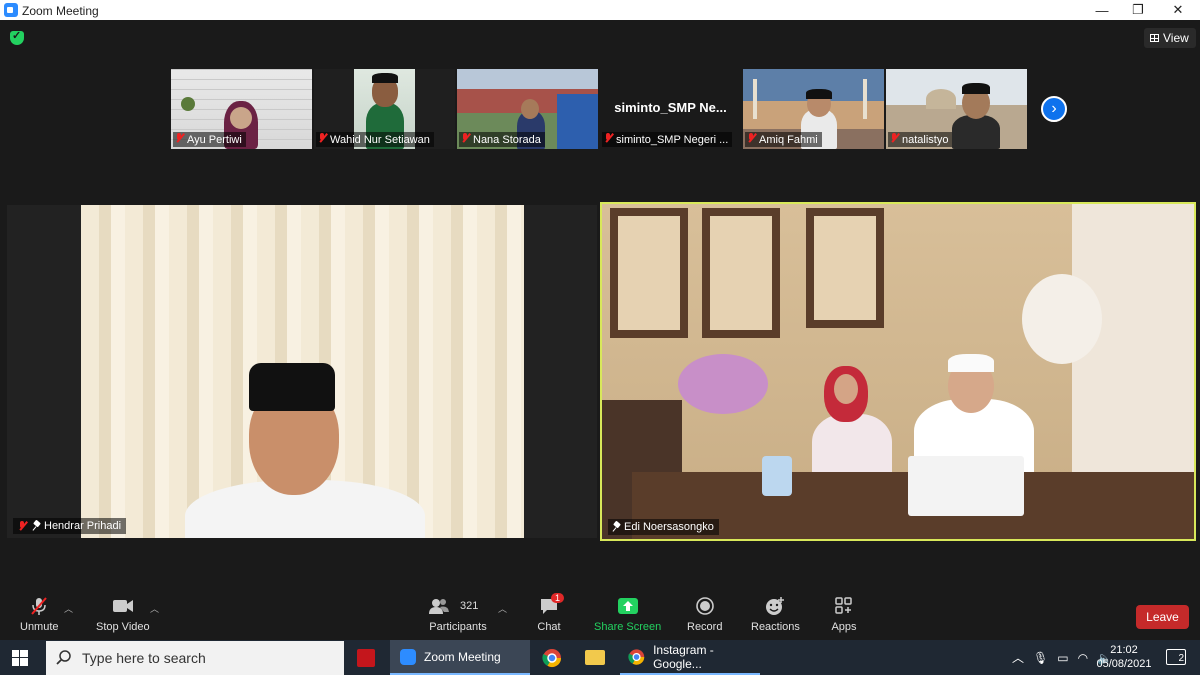 This screenshot has height=675, width=1200. Describe the element at coordinates (469, 606) in the screenshot. I see `participants-count: 321` at that location.